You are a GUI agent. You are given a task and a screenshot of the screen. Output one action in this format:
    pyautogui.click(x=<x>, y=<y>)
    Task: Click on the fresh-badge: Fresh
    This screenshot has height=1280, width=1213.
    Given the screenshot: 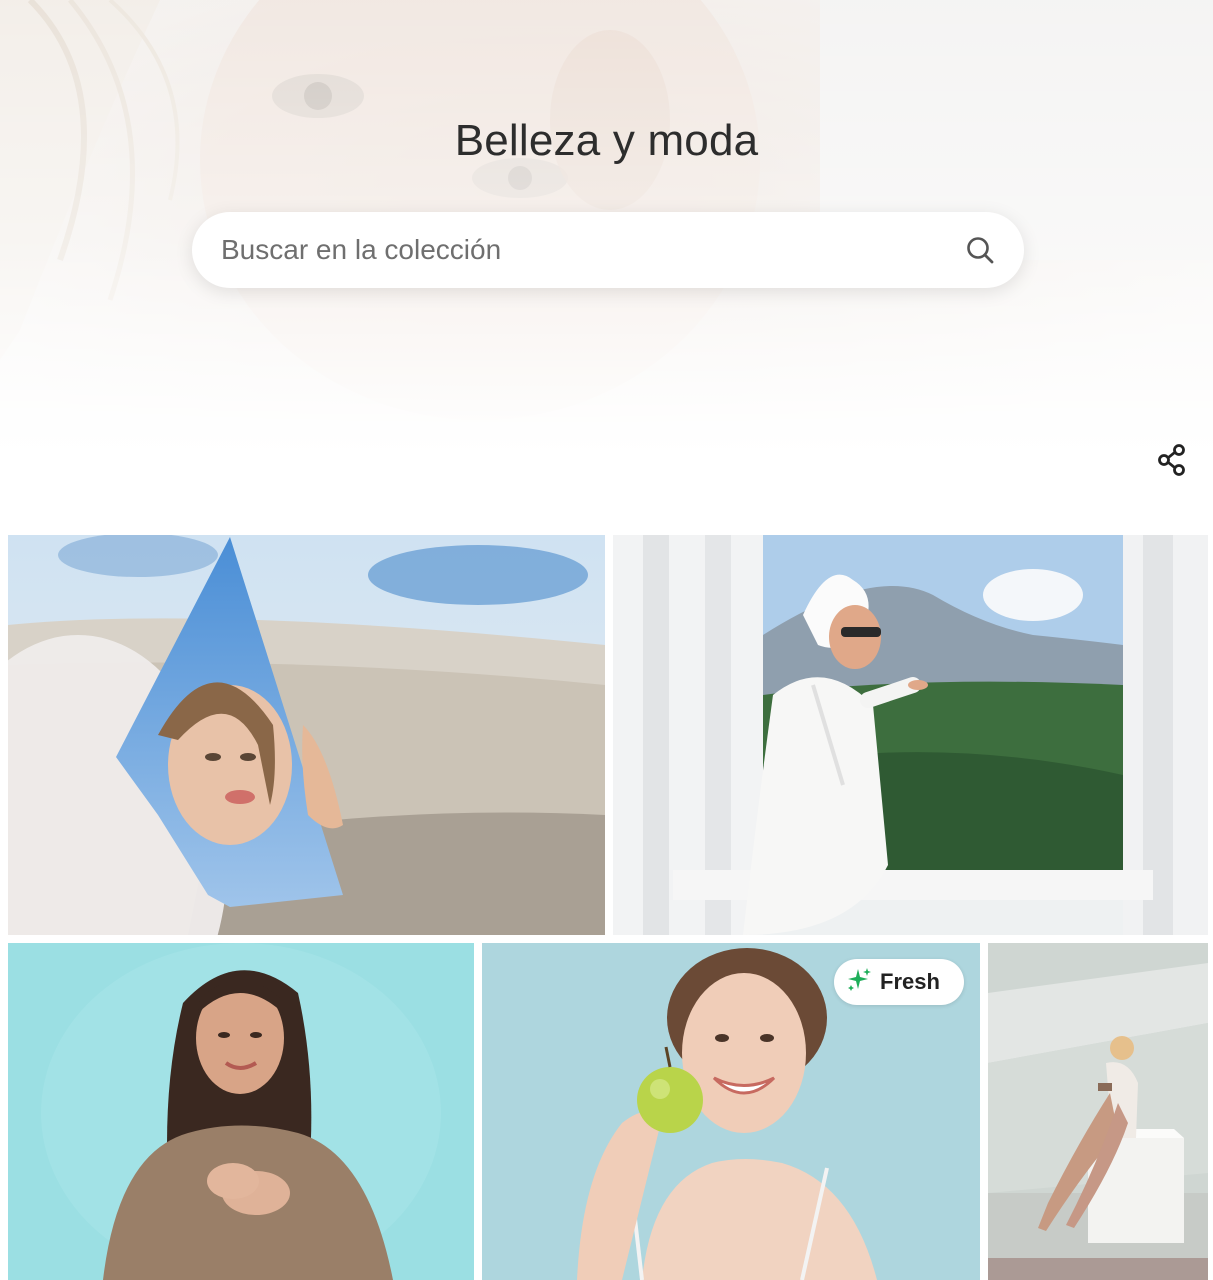 What is the action you would take?
    pyautogui.click(x=899, y=982)
    